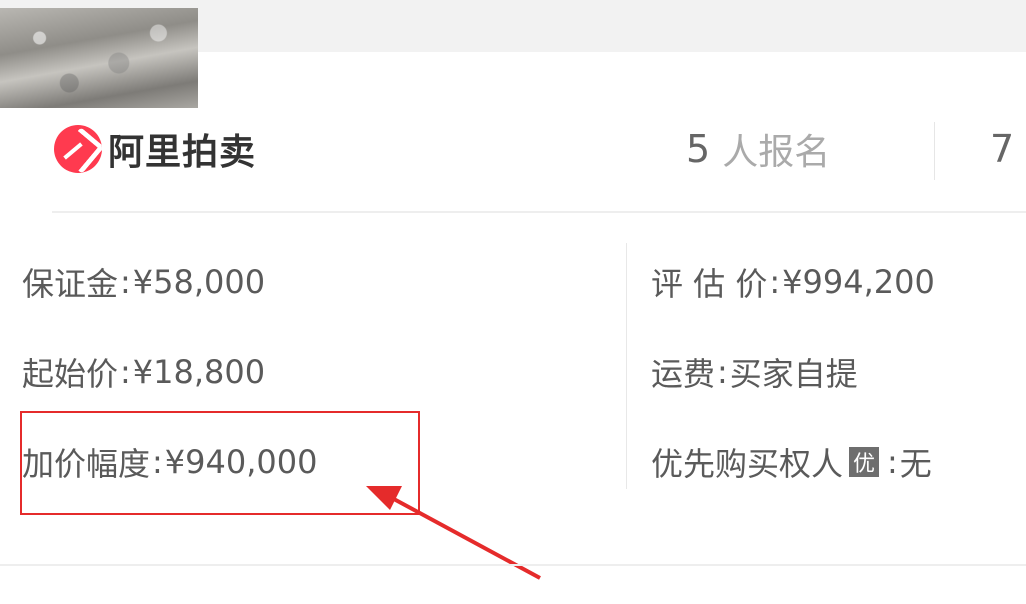  I want to click on ali-auction-logo-icon, so click(78, 149).